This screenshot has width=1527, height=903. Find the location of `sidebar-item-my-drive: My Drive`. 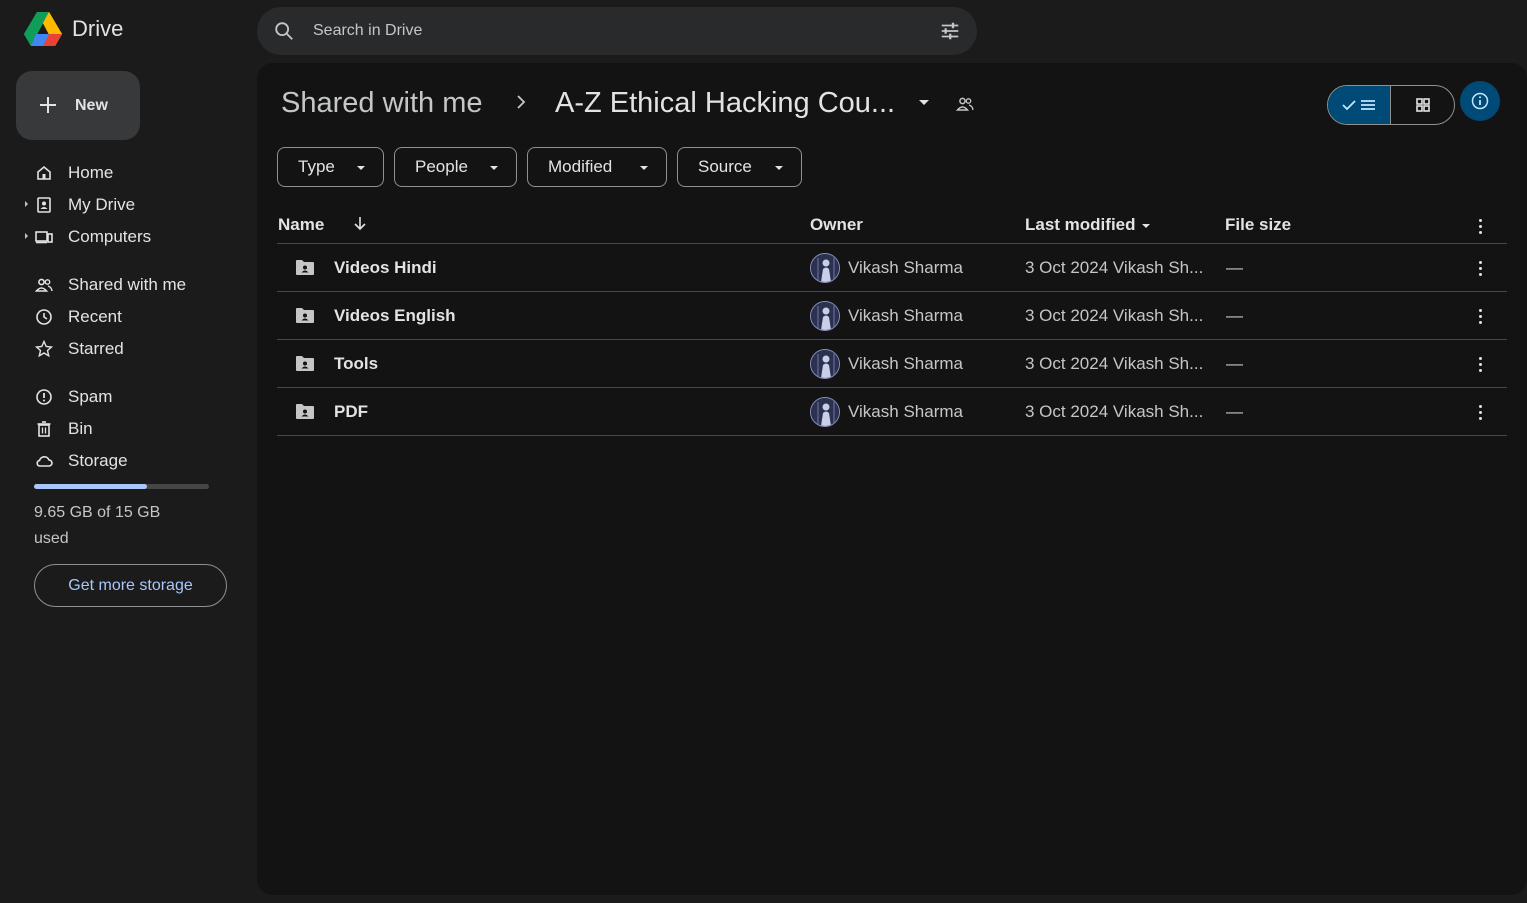

sidebar-item-my-drive: My Drive is located at coordinates (126, 205).